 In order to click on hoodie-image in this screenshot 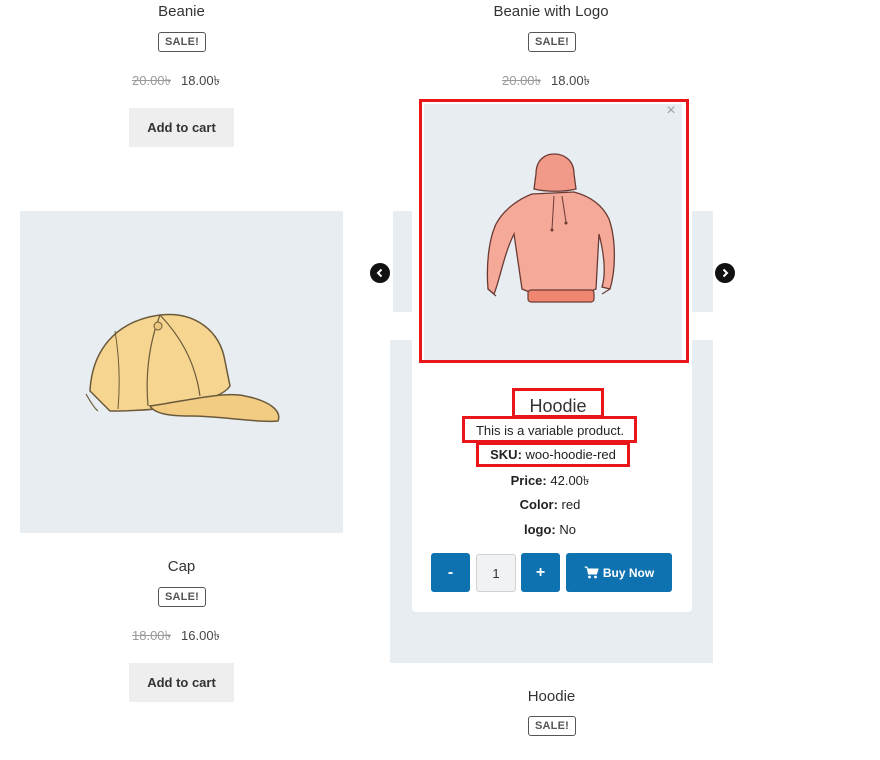, I will do `click(551, 228)`.